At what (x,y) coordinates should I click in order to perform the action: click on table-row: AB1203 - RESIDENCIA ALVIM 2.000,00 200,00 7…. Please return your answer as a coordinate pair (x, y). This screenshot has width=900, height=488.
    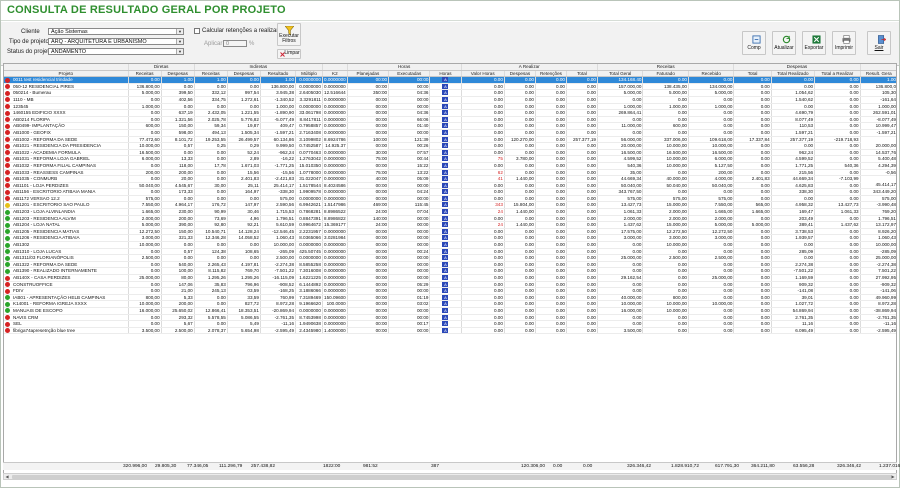
    Looking at the image, I should click on (450, 219).